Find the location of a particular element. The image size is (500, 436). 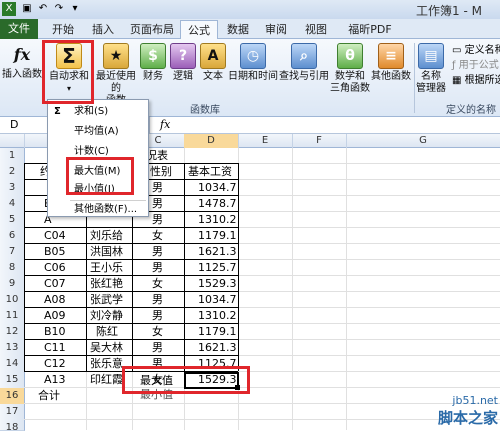

cell-name: 洪国林 is located at coordinates (106, 251).